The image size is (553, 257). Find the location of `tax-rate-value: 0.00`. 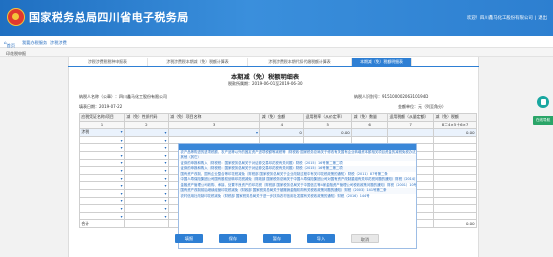

tax-rate-value: 0.00 is located at coordinates (328, 132).